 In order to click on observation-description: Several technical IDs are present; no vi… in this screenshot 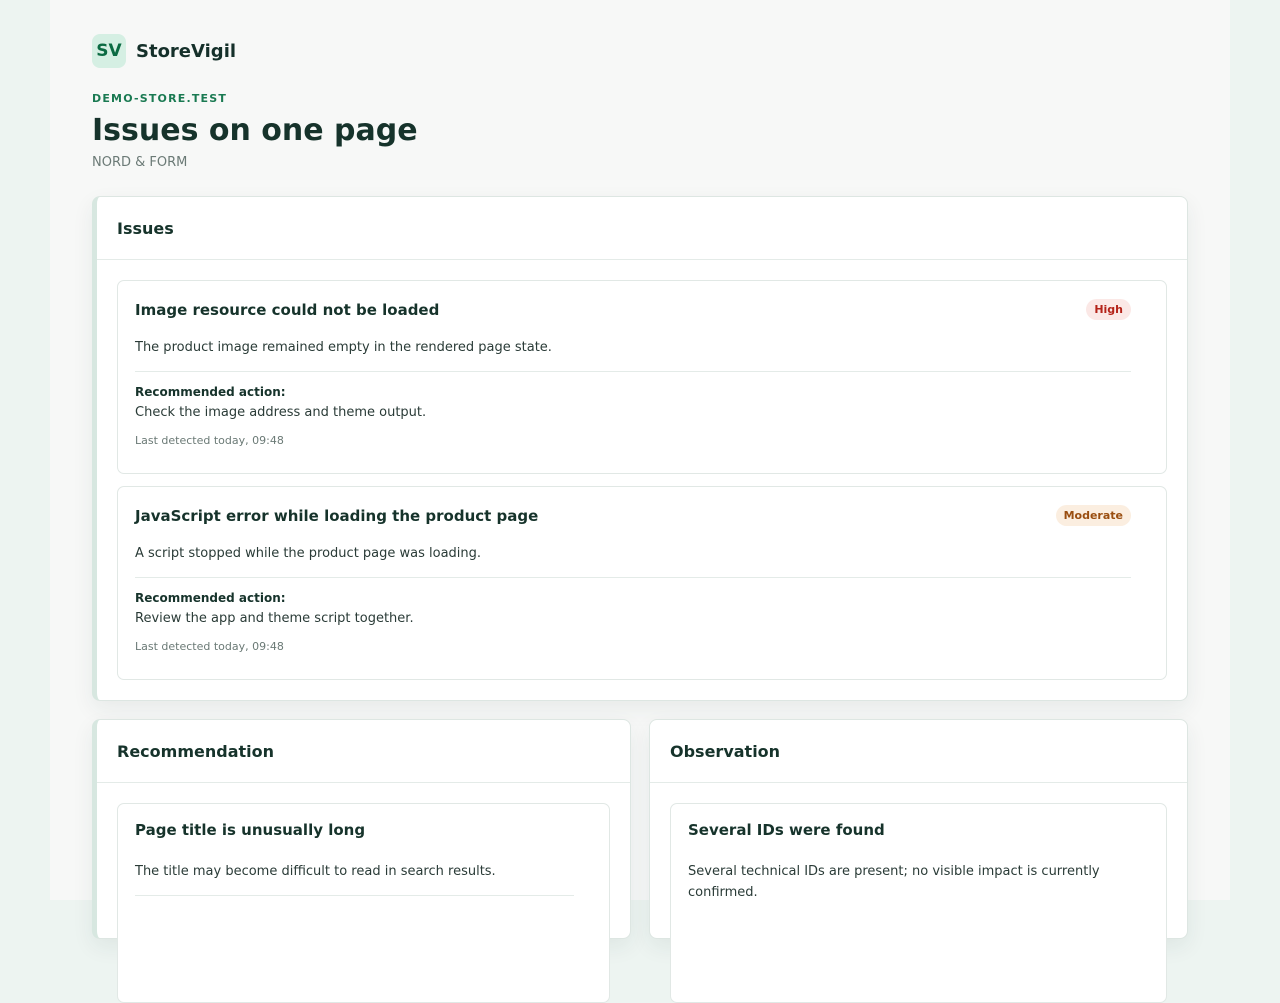, I will do `click(894, 882)`.